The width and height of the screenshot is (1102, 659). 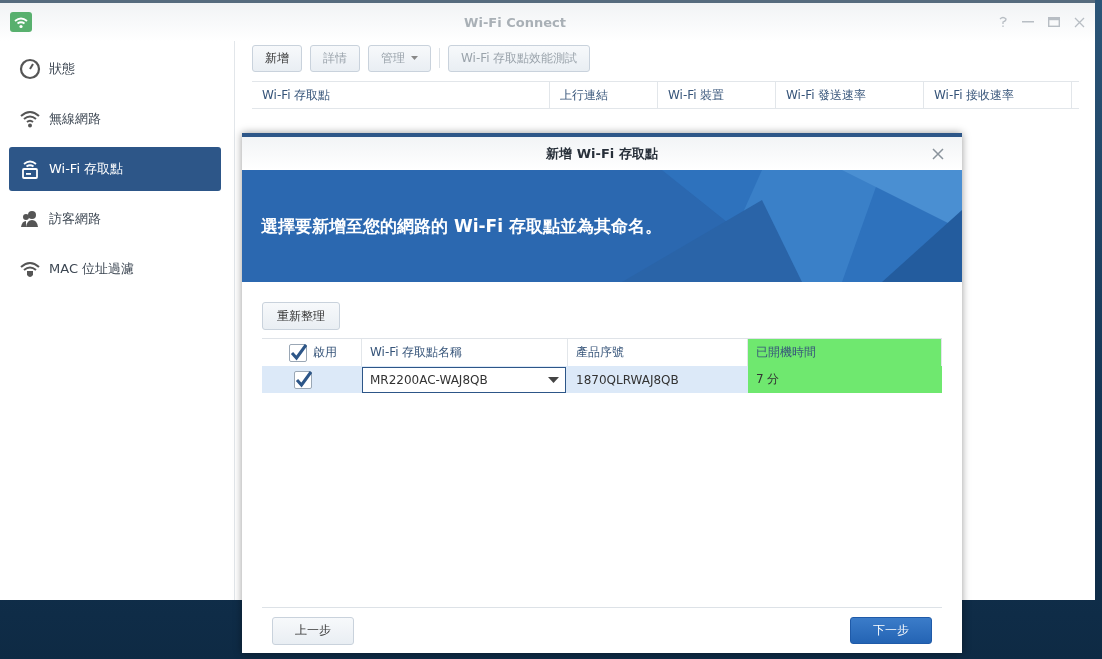 I want to click on refresh-button: 重新整理, so click(x=301, y=316).